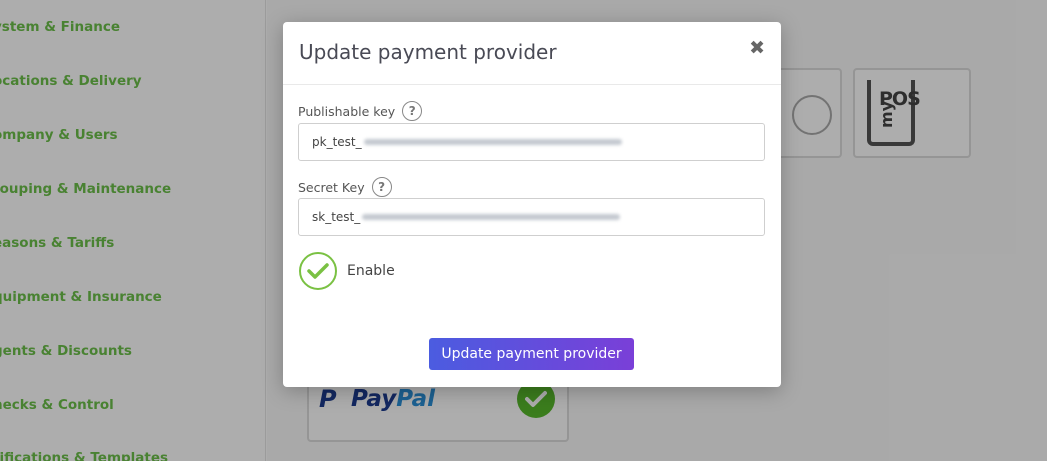 This screenshot has width=1047, height=461. Describe the element at coordinates (757, 48) in the screenshot. I see `close-icon: ✖` at that location.